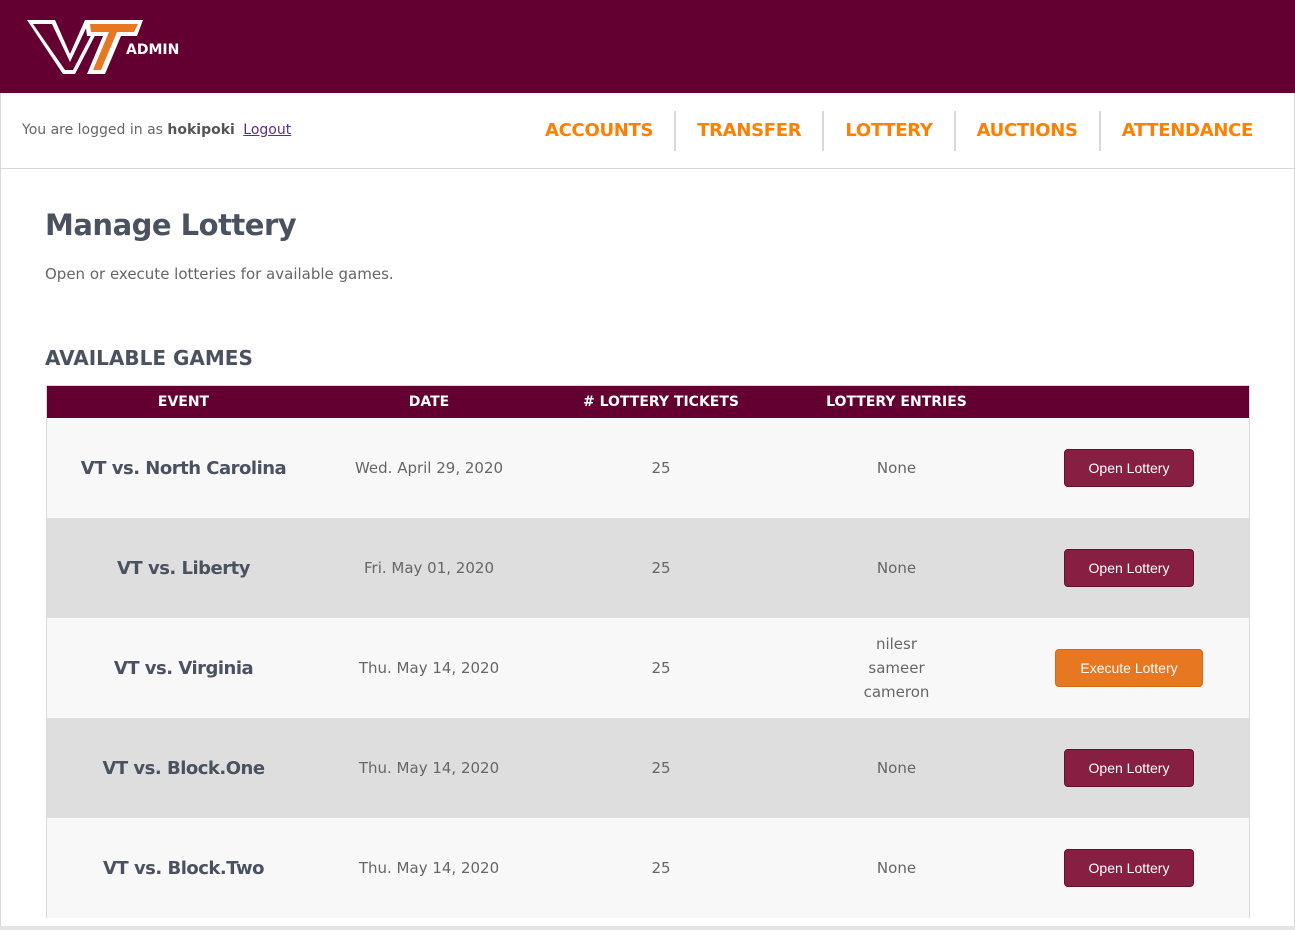 This screenshot has width=1295, height=930. What do you see at coordinates (1186, 131) in the screenshot?
I see `nav-link-attendance: ATTENDANCE` at bounding box center [1186, 131].